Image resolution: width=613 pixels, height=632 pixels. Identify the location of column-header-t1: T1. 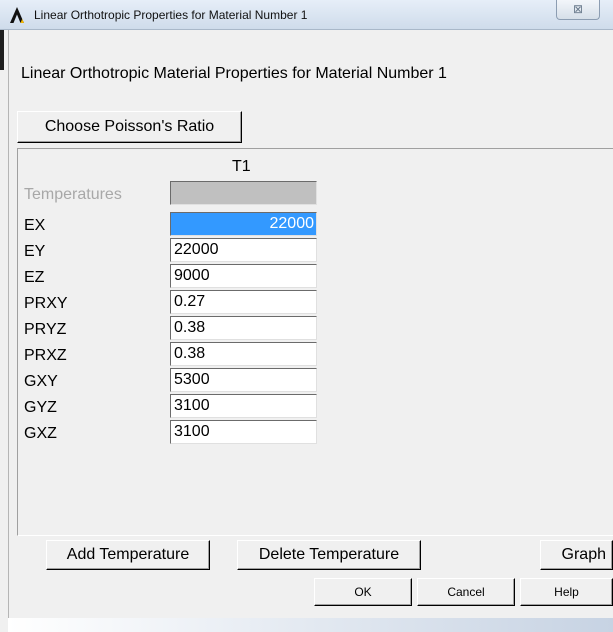
(241, 166).